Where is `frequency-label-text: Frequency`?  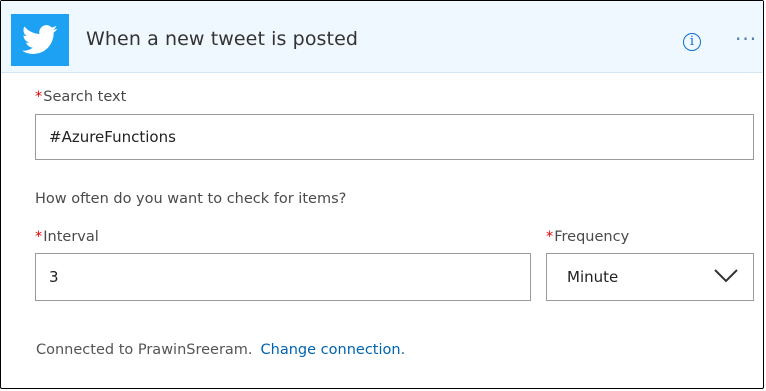 frequency-label-text: Frequency is located at coordinates (592, 237).